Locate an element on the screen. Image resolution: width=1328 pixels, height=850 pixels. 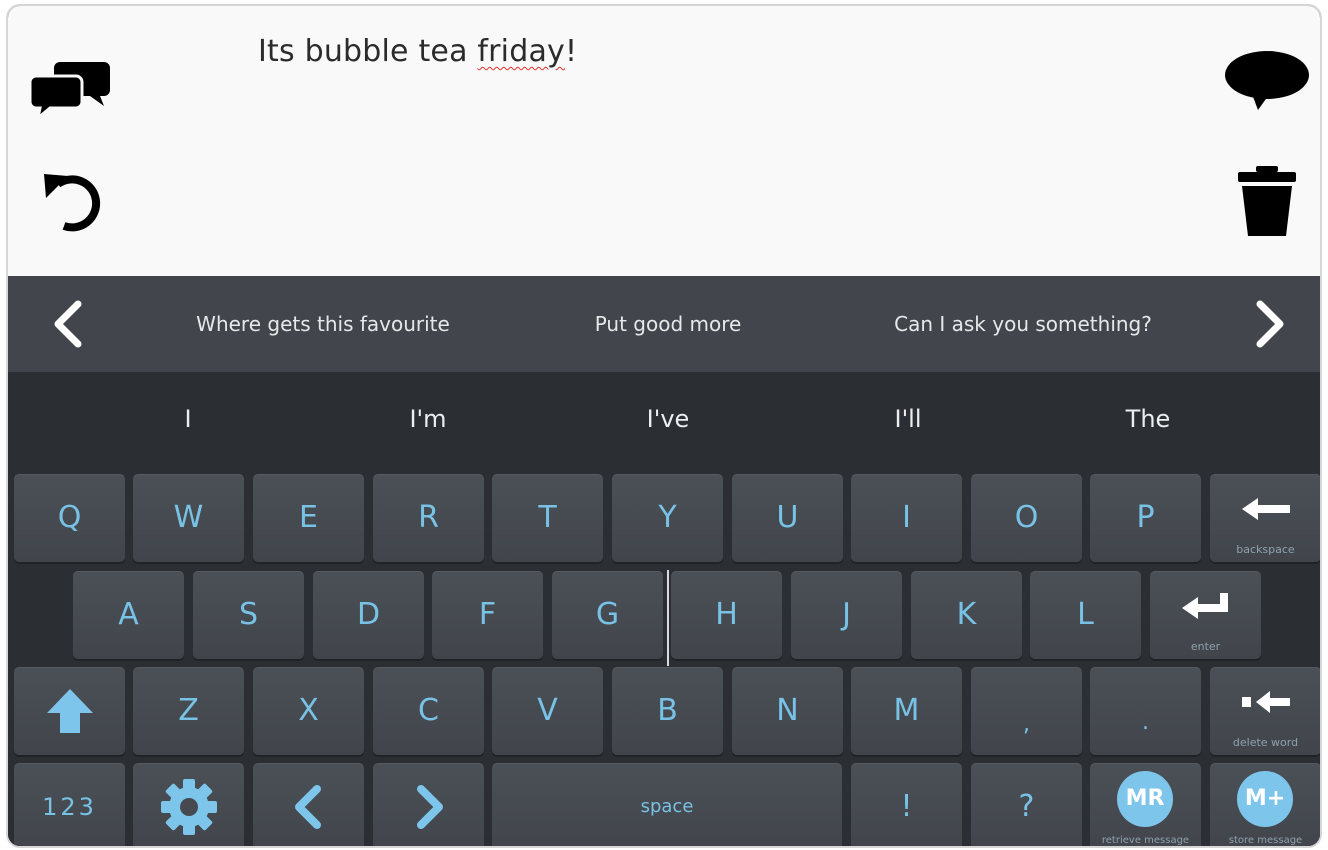
store-label: store message is located at coordinates (1265, 840).